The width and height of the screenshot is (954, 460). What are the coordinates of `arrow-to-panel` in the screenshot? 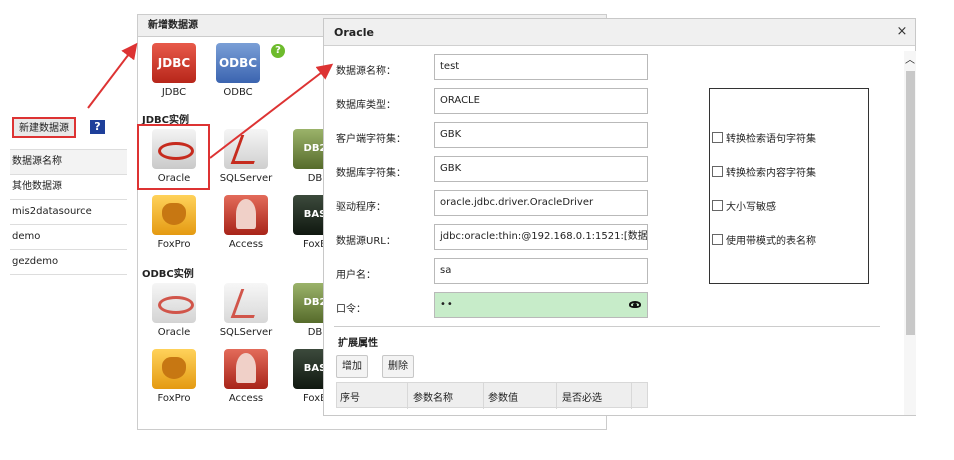 It's located at (112, 75).